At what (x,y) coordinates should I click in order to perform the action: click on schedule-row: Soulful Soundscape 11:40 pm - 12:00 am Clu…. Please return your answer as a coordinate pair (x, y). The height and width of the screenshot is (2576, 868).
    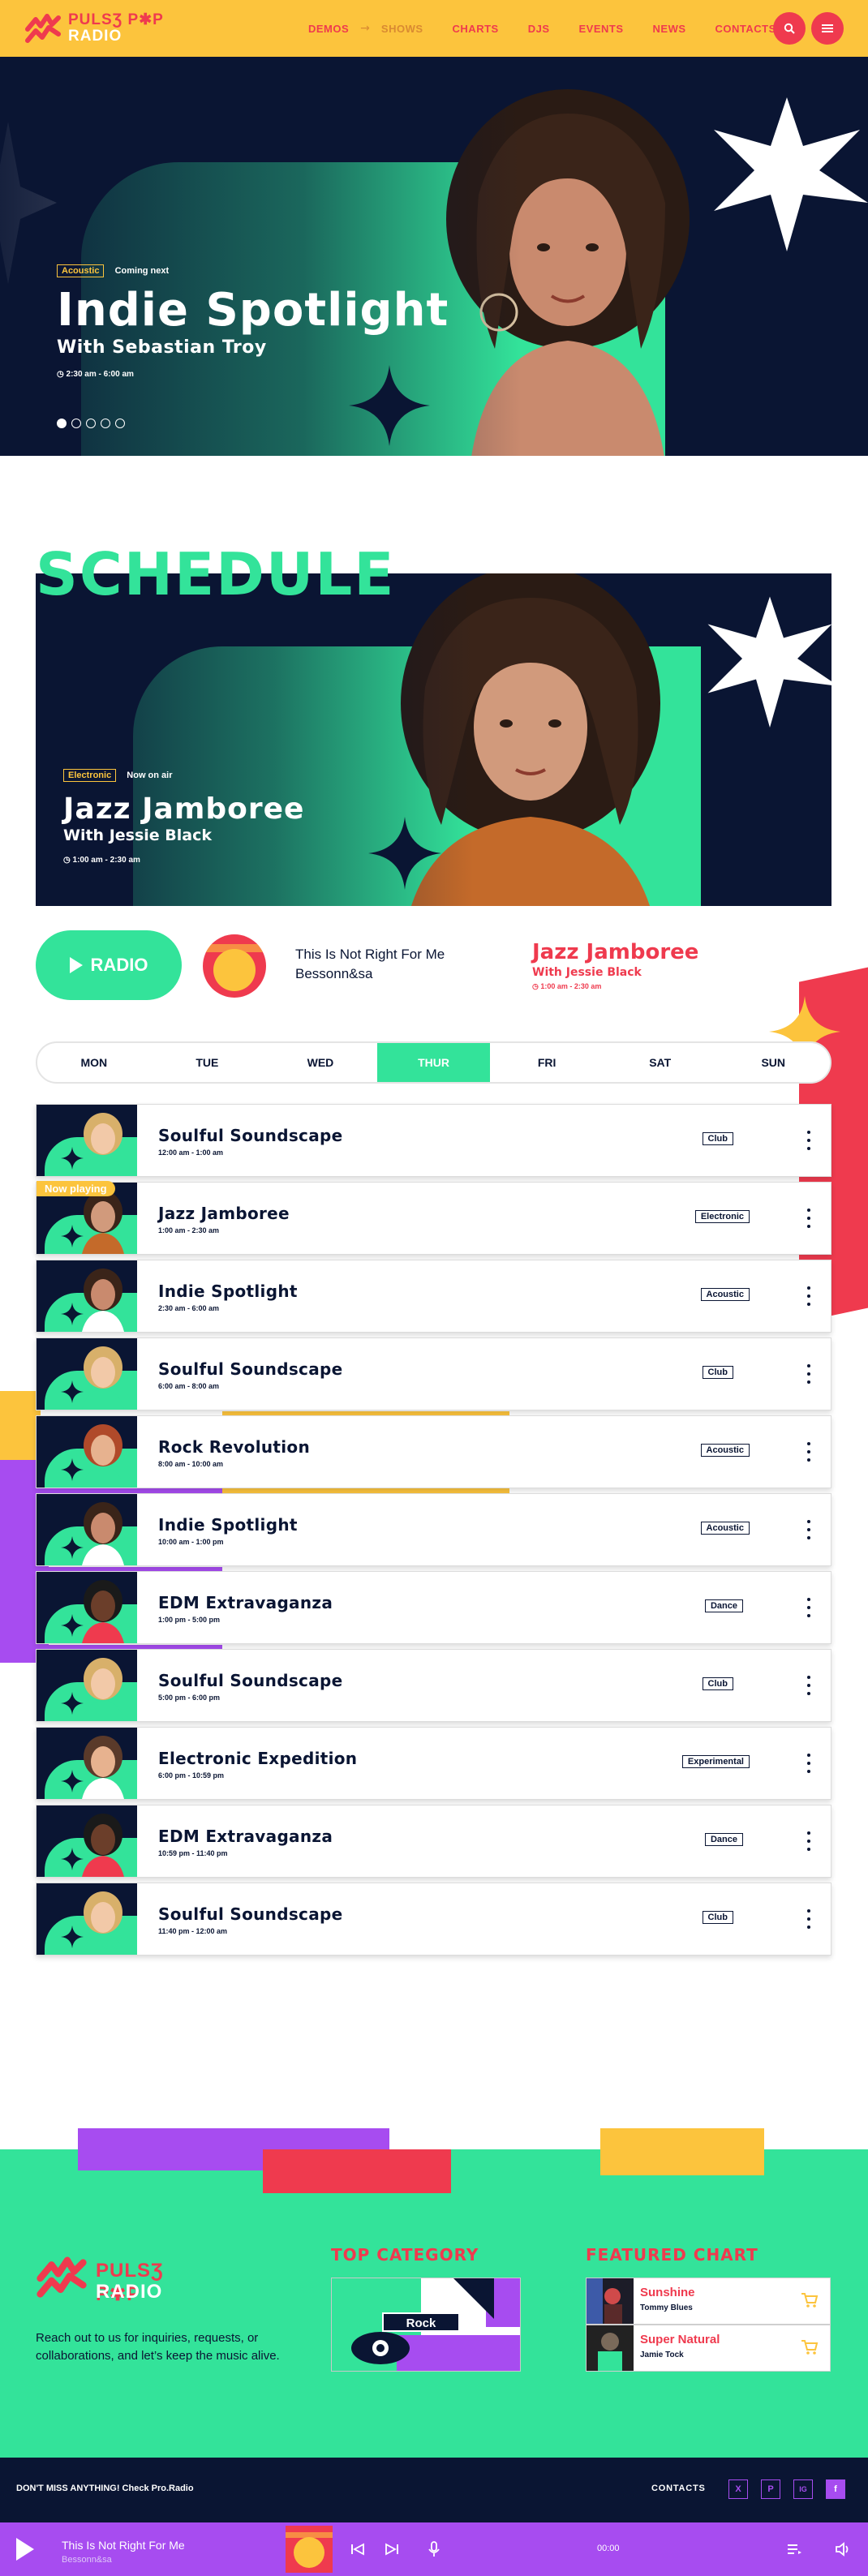
    Looking at the image, I should click on (433, 1919).